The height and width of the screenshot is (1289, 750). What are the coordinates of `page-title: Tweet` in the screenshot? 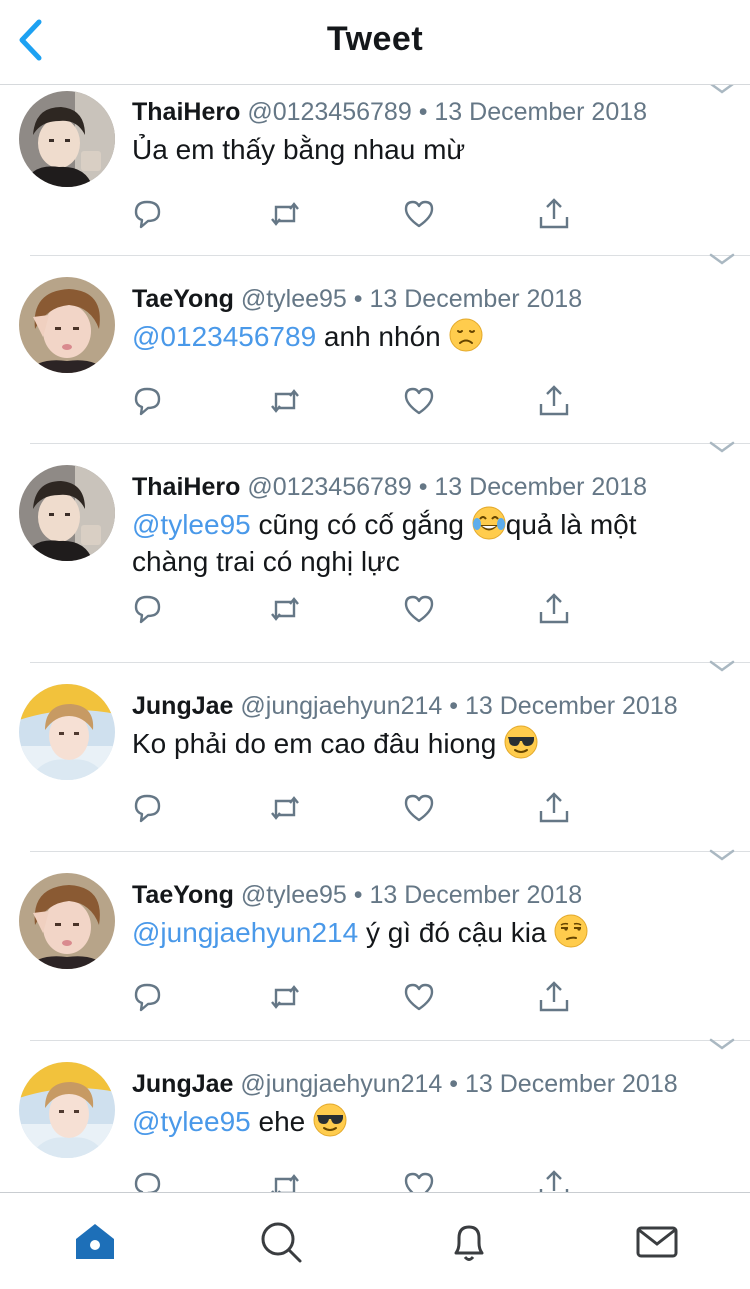 It's located at (375, 39).